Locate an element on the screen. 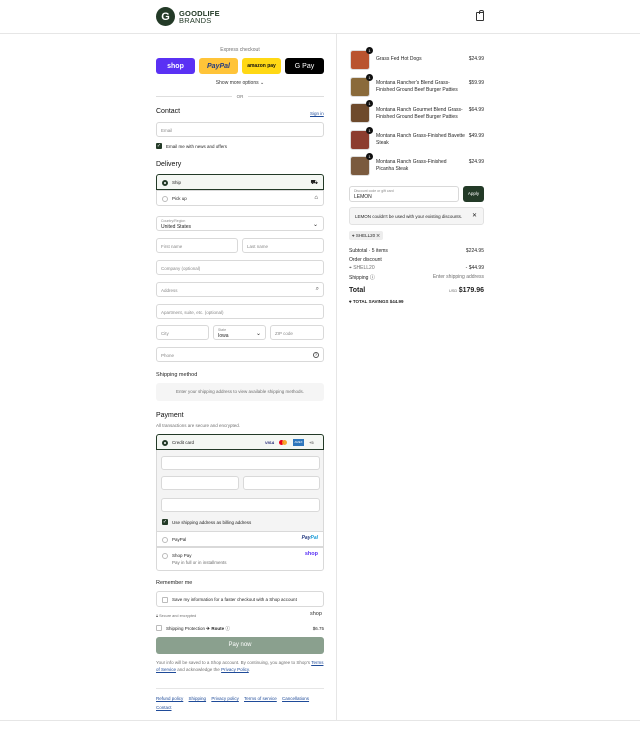  pickup-radio is located at coordinates (165, 199).